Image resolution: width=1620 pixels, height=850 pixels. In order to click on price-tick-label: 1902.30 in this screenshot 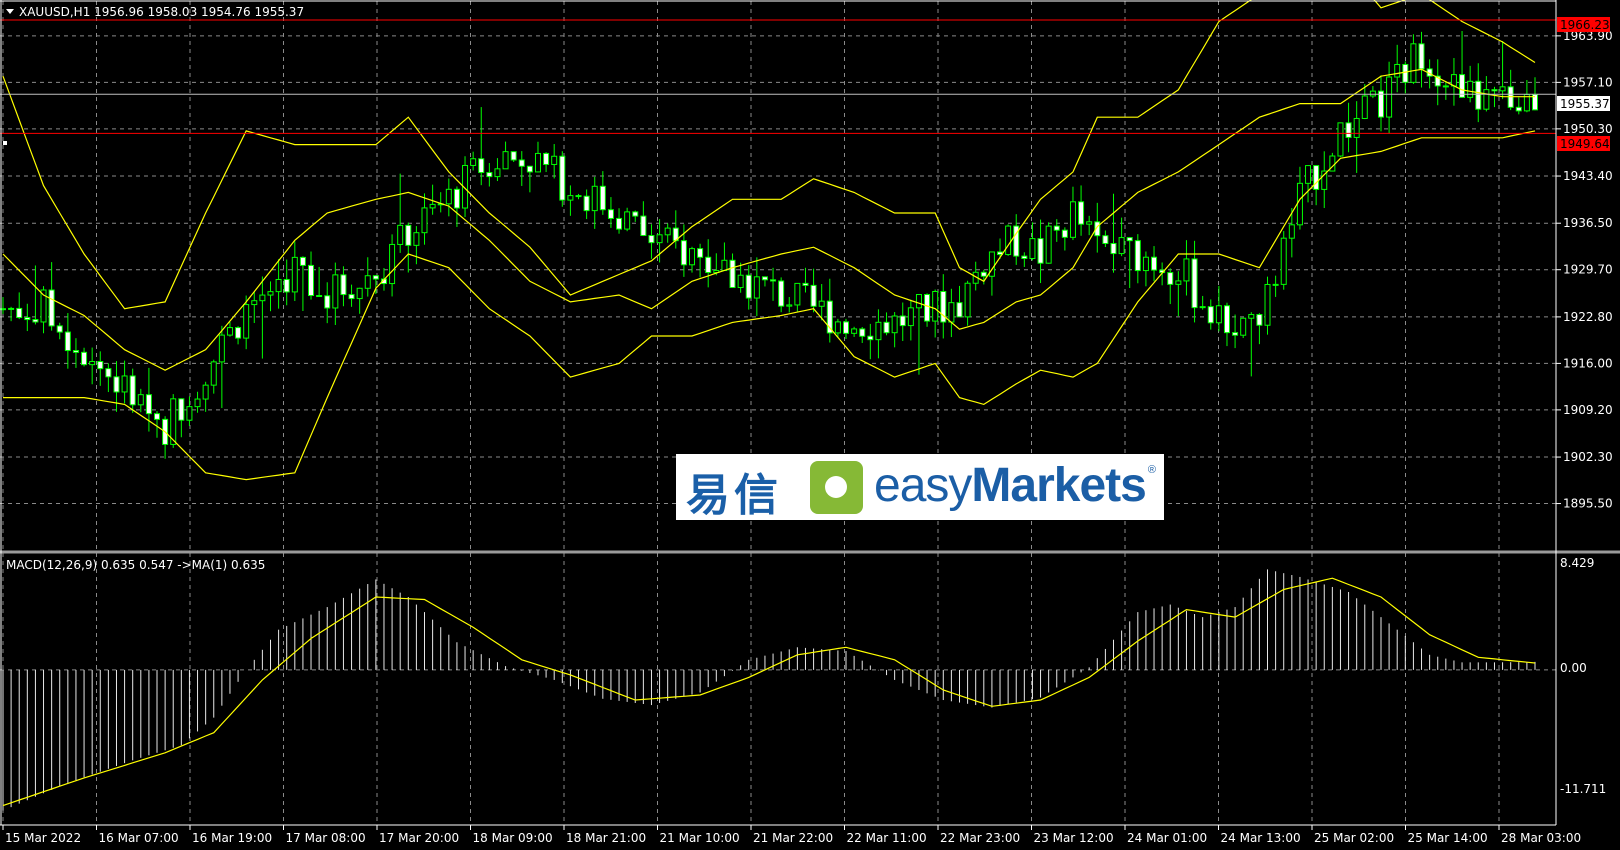, I will do `click(1588, 457)`.